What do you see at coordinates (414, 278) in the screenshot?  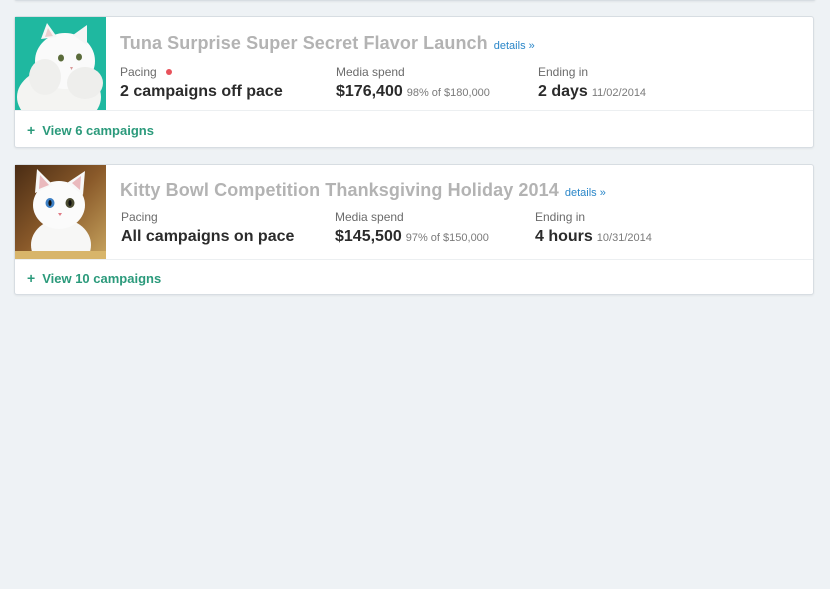 I see `campaign-footer: + View 10 campaigns` at bounding box center [414, 278].